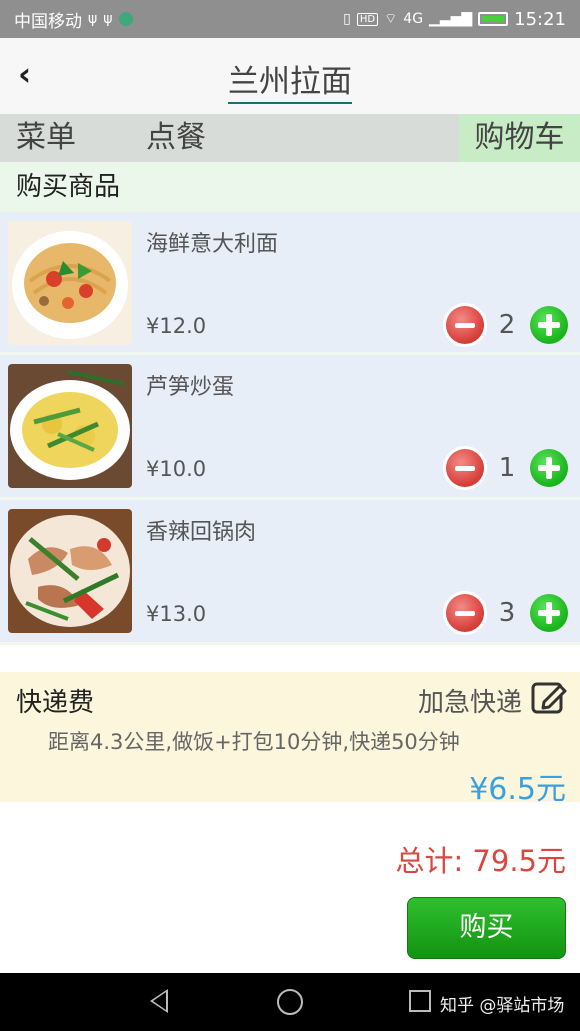 The height and width of the screenshot is (1031, 580). I want to click on vibrate-icon: ▯, so click(347, 19).